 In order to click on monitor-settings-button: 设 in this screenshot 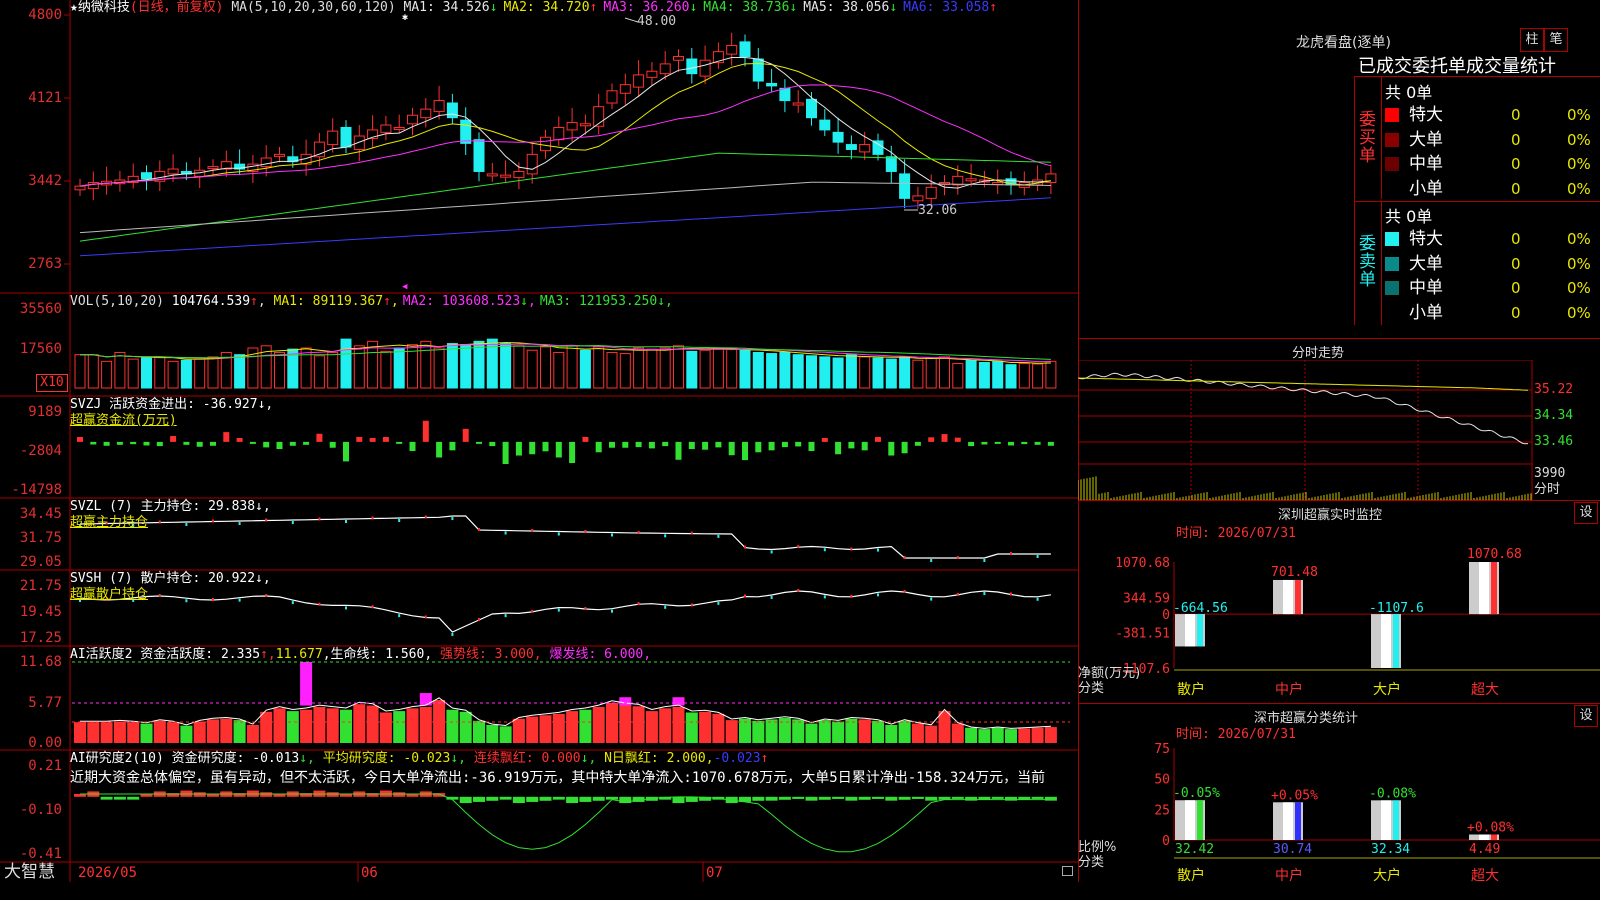, I will do `click(1586, 513)`.